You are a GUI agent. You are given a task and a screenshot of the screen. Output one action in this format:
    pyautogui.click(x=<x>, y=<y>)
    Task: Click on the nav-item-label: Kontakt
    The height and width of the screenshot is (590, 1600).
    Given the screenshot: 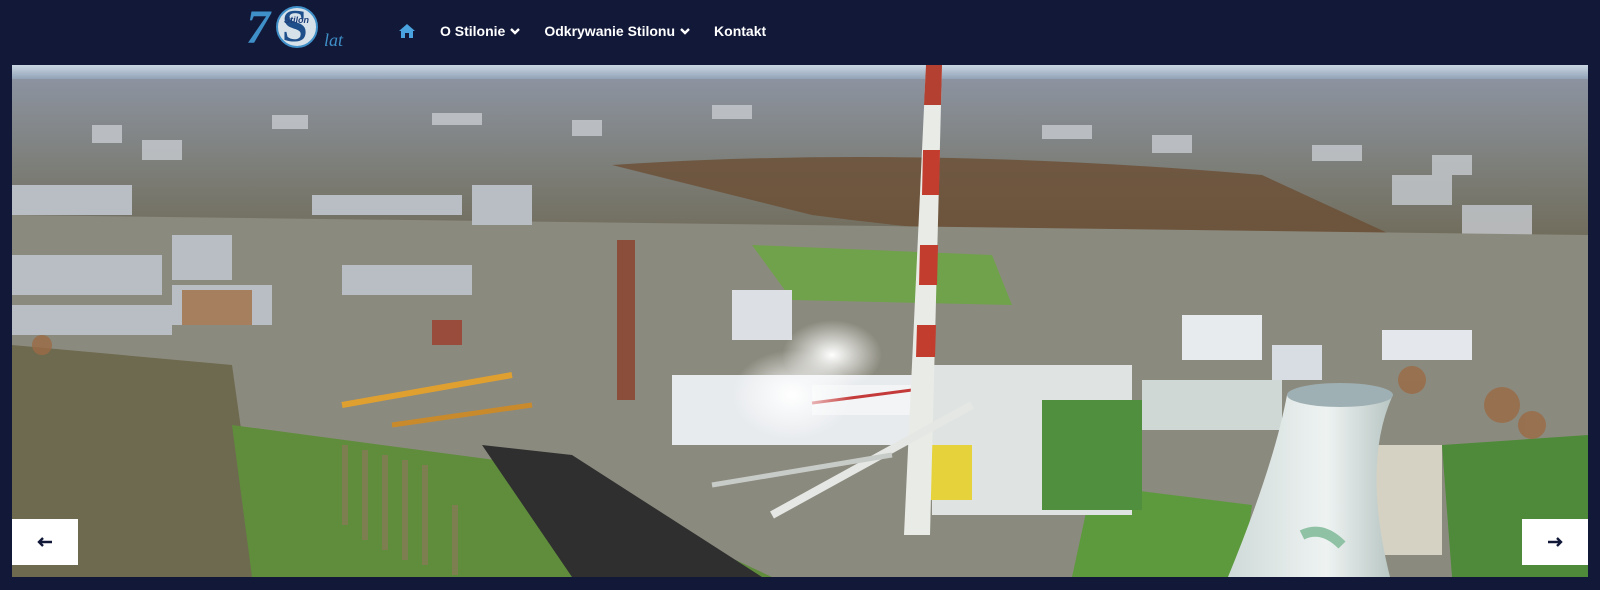 What is the action you would take?
    pyautogui.click(x=740, y=31)
    